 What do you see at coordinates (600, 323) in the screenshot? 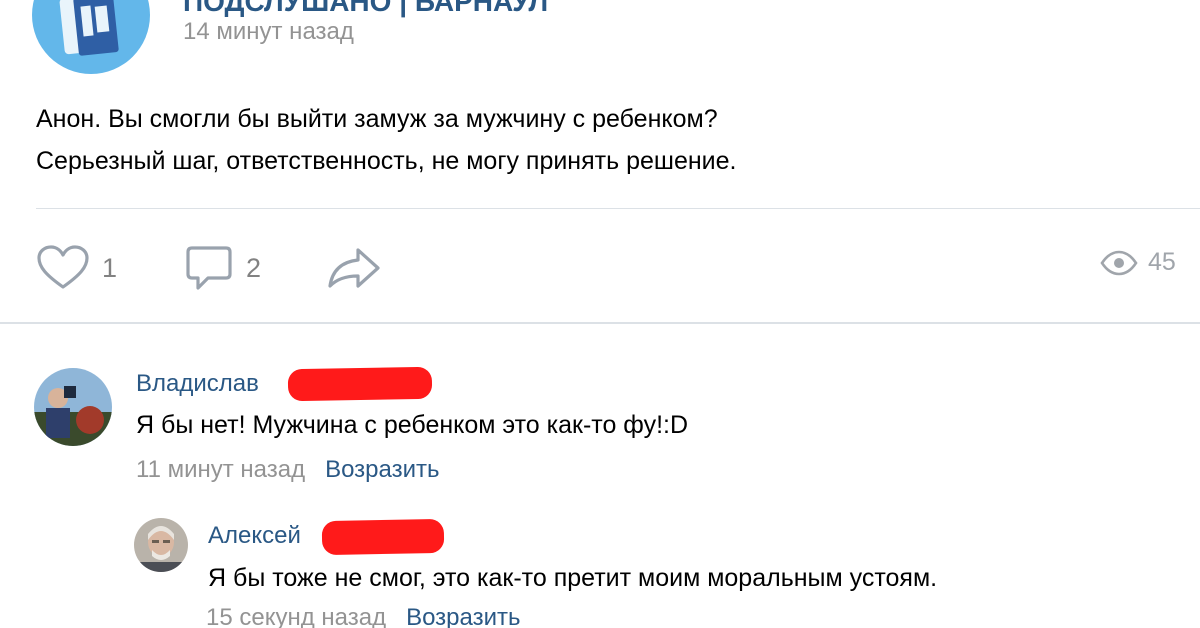
I see `comments-divider` at bounding box center [600, 323].